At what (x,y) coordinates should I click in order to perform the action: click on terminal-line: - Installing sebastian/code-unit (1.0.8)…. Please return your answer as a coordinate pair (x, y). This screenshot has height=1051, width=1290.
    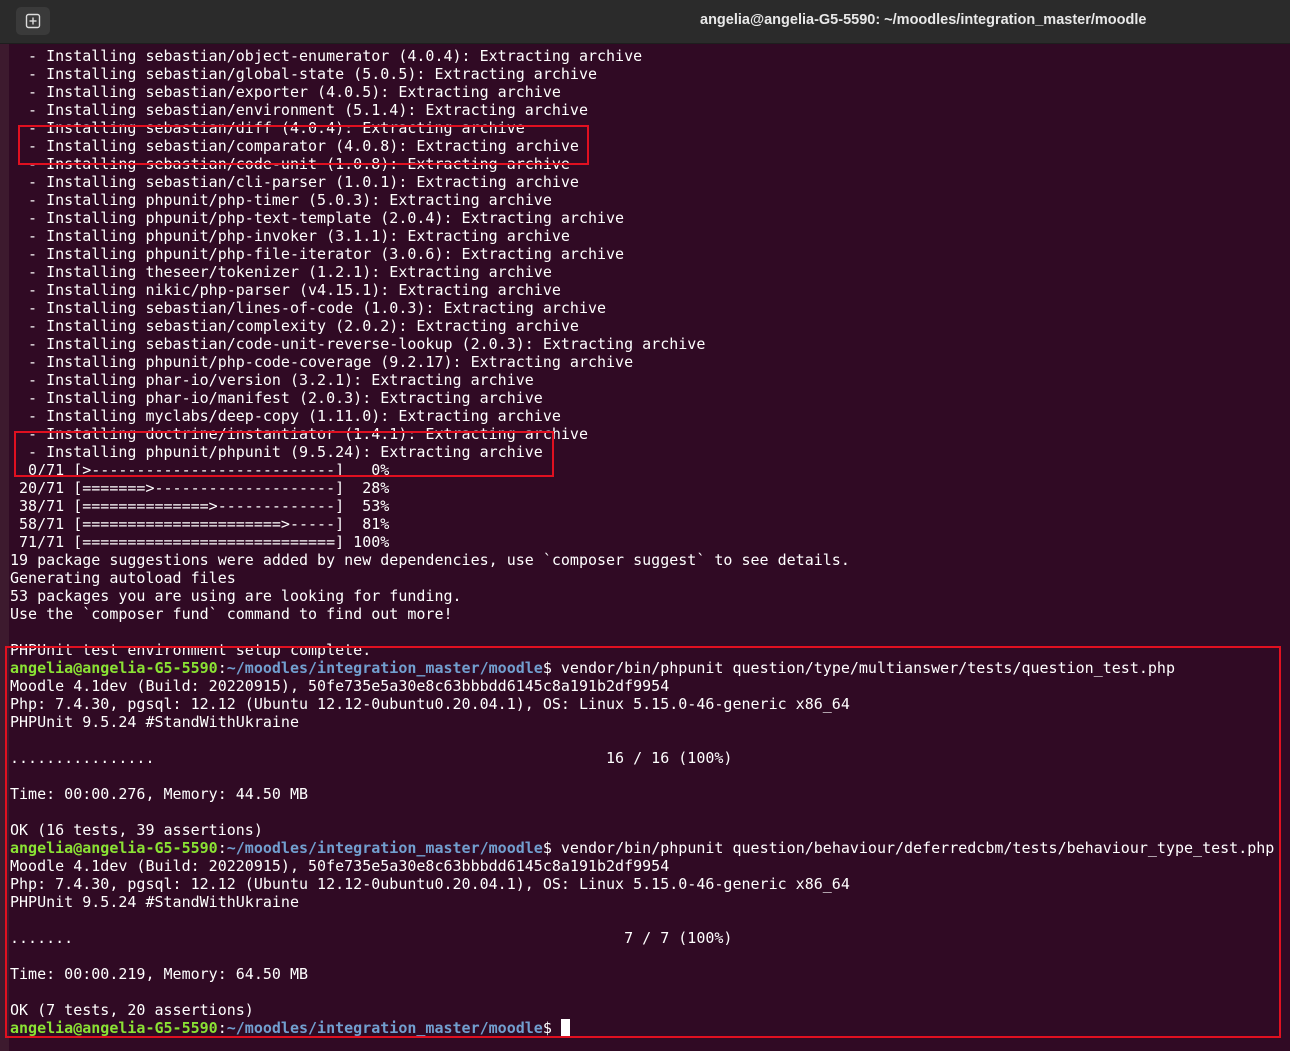
    Looking at the image, I should click on (290, 164).